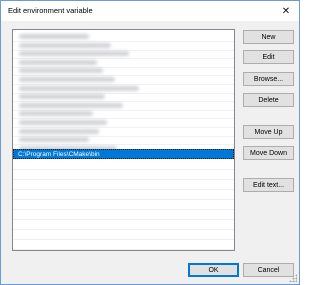 This screenshot has width=320, height=285. What do you see at coordinates (268, 153) in the screenshot?
I see `move-down-button: Move Down` at bounding box center [268, 153].